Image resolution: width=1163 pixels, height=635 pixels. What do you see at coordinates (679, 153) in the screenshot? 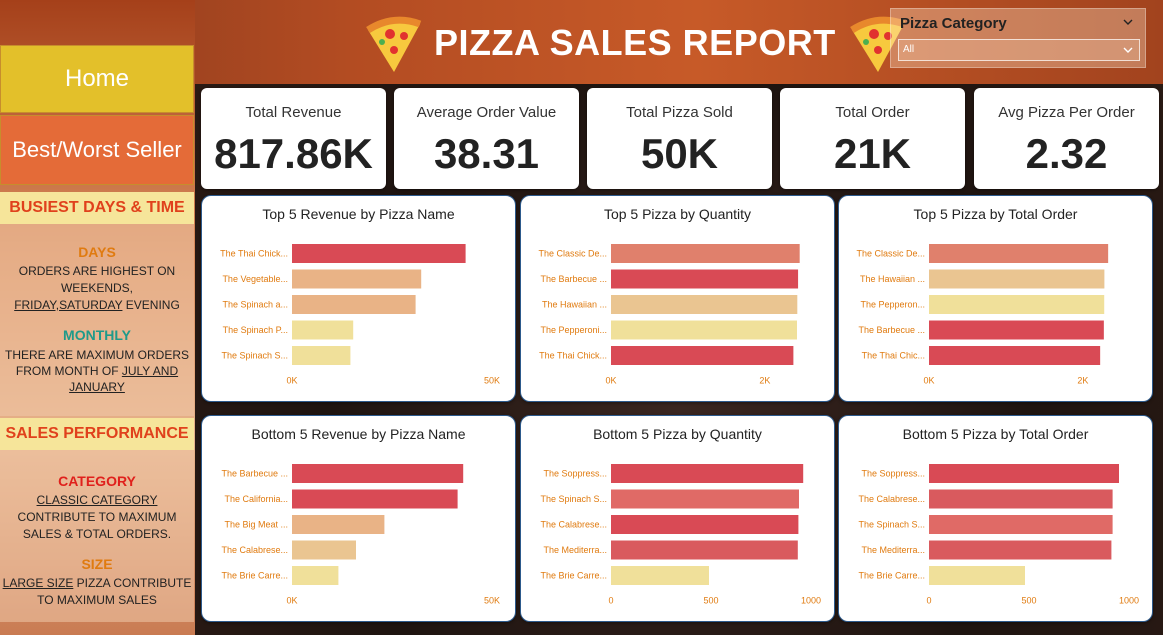
I see `kpi-value: 50K` at bounding box center [679, 153].